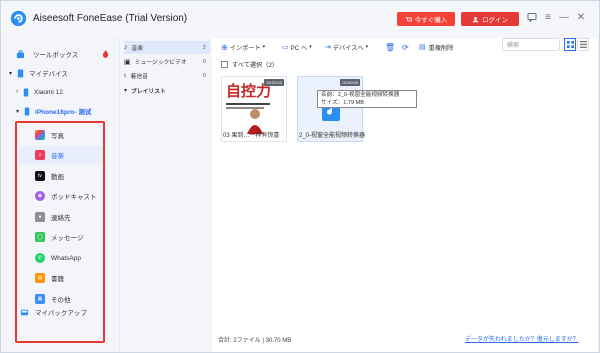 Image resolution: width=600 pixels, height=353 pixels. I want to click on app-title: Aiseesoft FoneEase (Trial Version), so click(110, 18).